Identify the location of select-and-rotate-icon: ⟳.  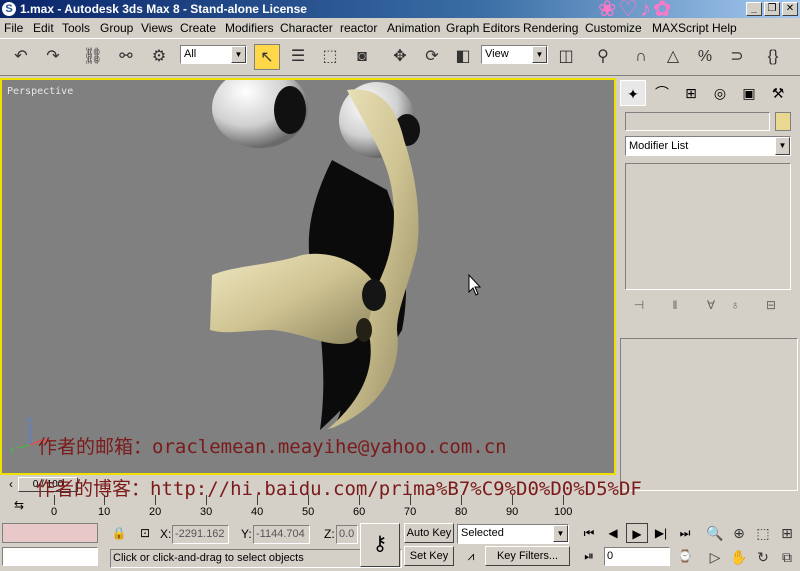
(432, 57).